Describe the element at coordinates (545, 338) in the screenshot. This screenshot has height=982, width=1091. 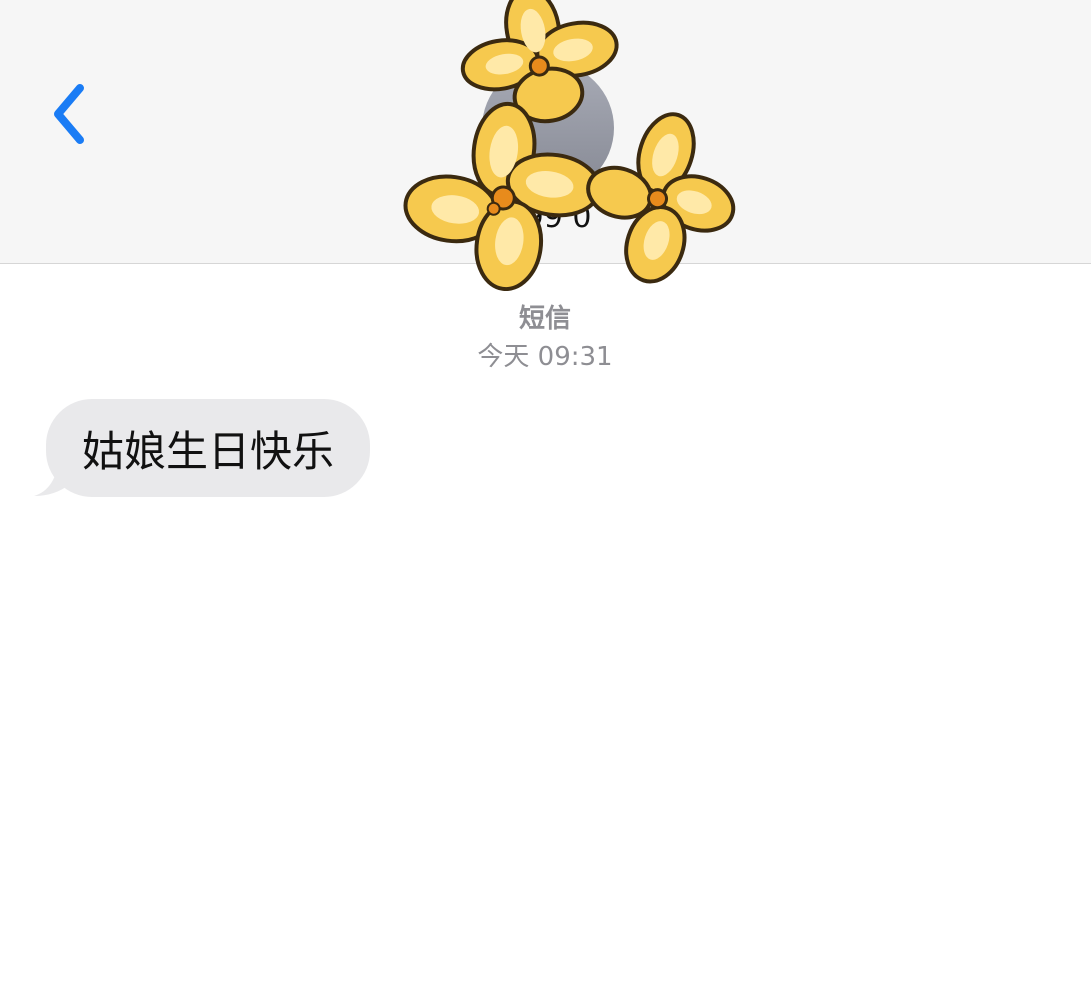
I see `message-timestamp: 短信 今天 09:31` at that location.